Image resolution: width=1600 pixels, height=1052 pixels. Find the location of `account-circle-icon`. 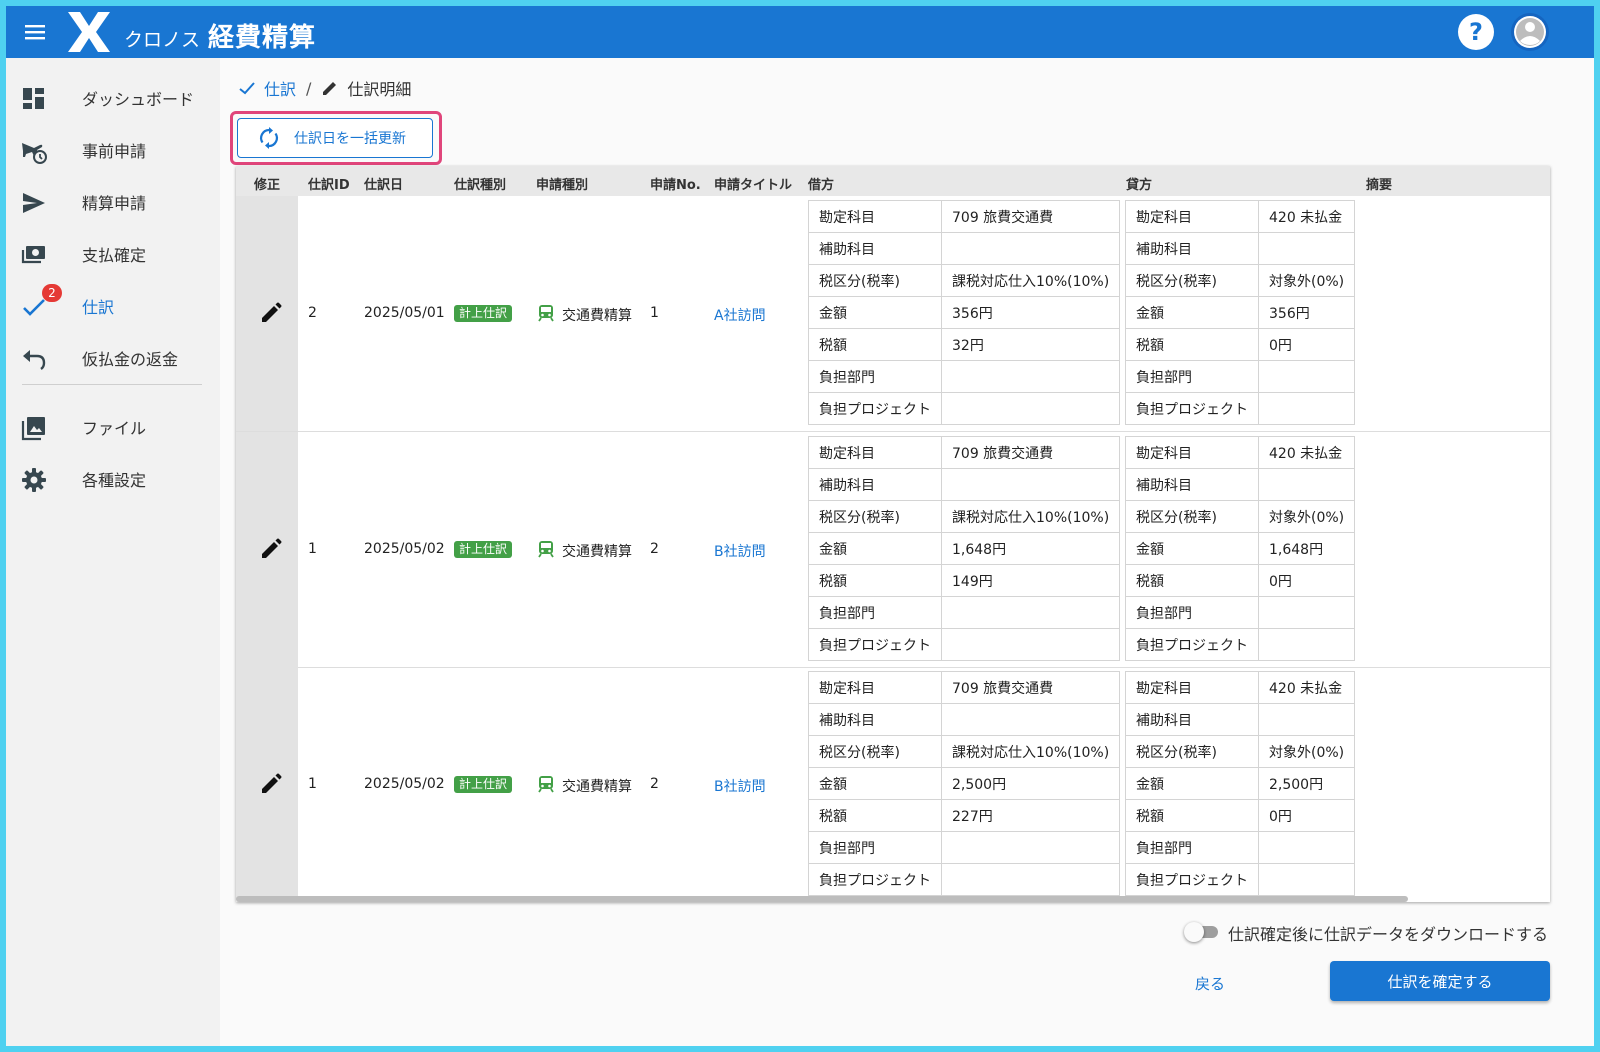

account-circle-icon is located at coordinates (1530, 32).